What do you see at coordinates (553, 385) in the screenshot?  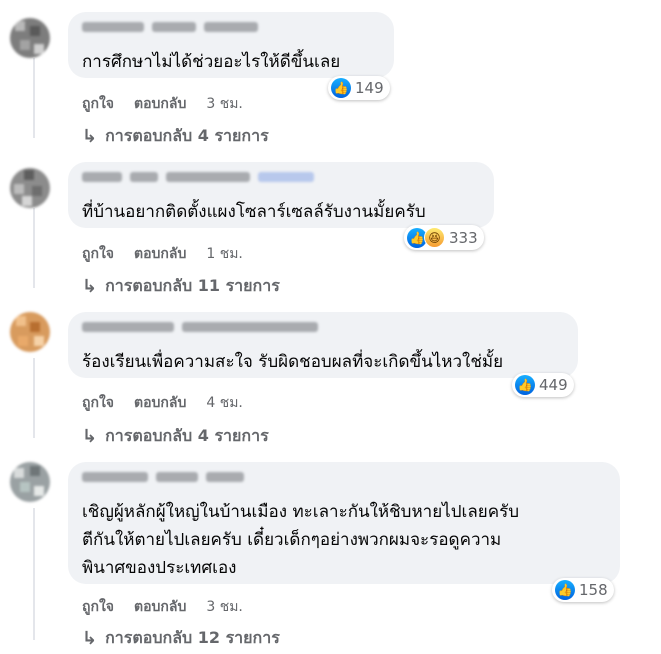 I see `reaction-count: 449` at bounding box center [553, 385].